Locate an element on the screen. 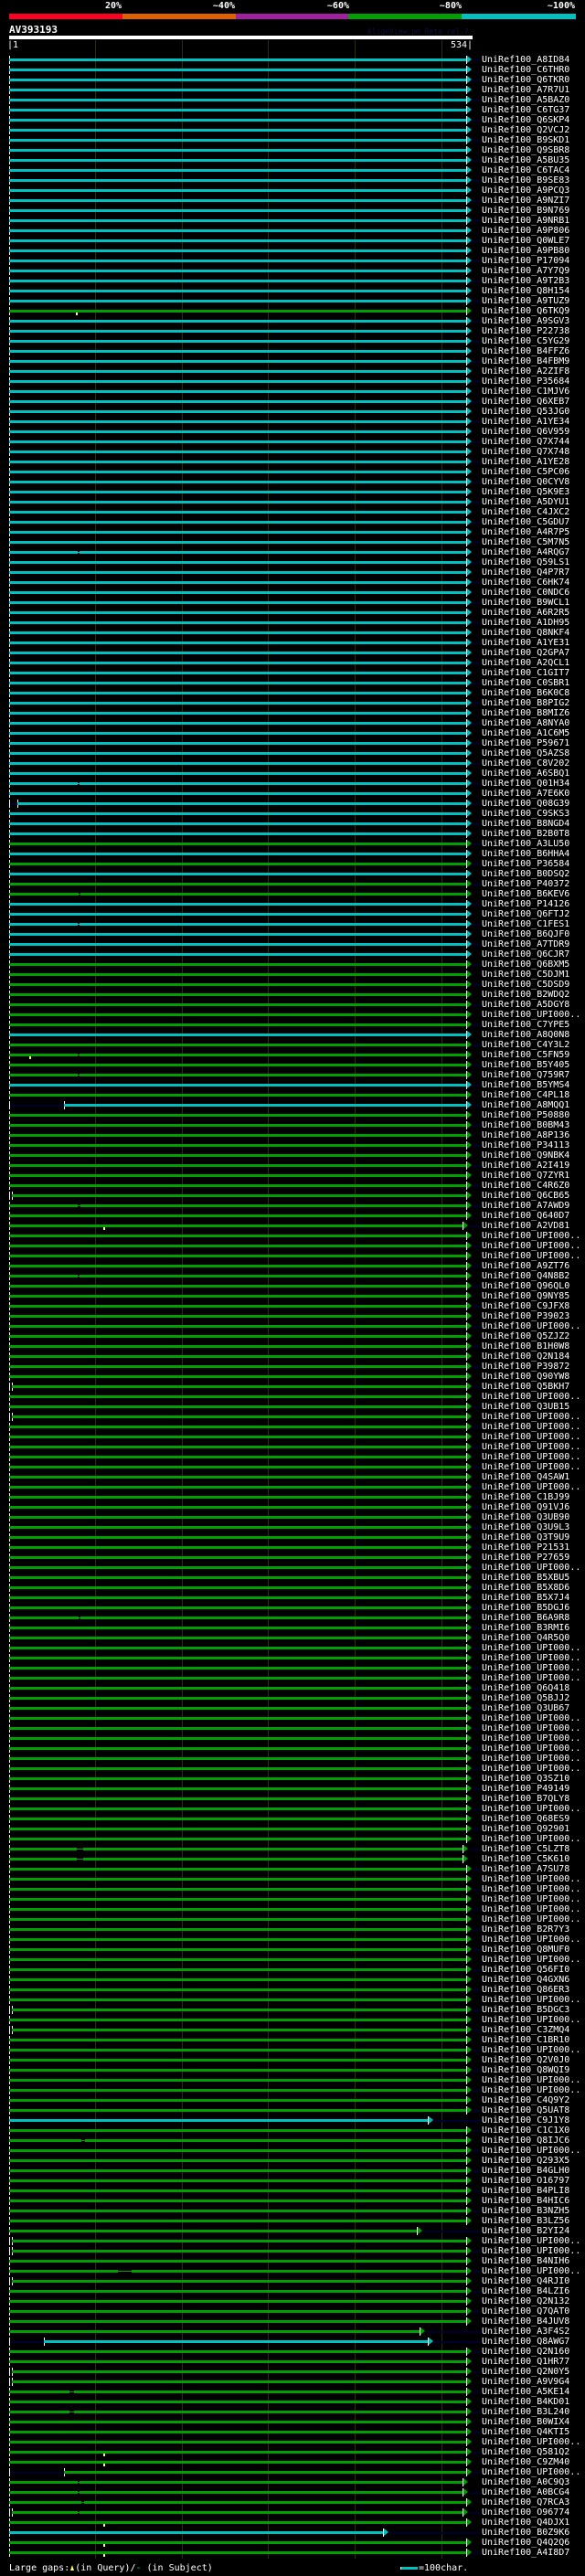 The image size is (585, 2576). alignment-row: UniRef100_Q8MUF0 is located at coordinates (293, 1950).